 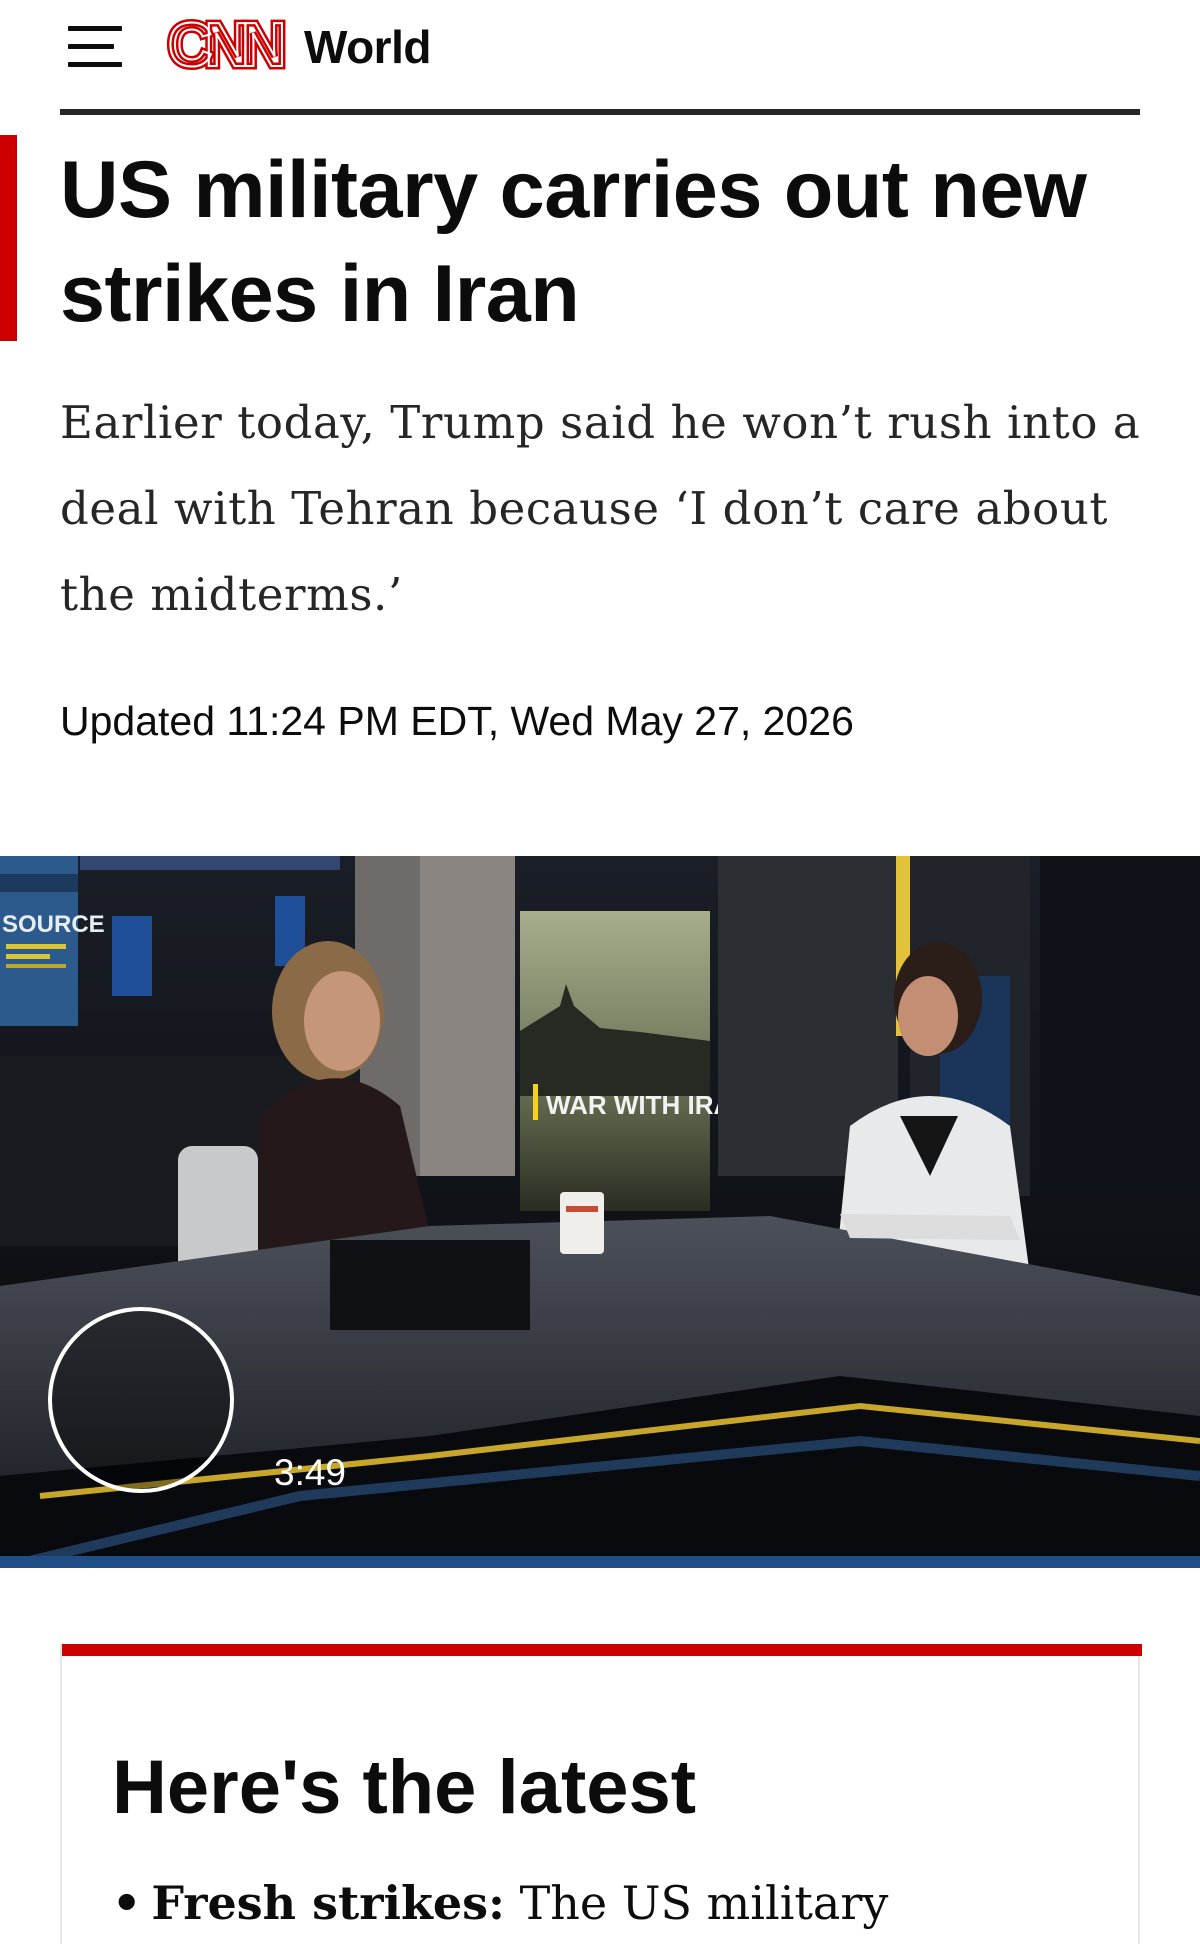 I want to click on latest-title: Here's the latest, so click(x=404, y=1787).